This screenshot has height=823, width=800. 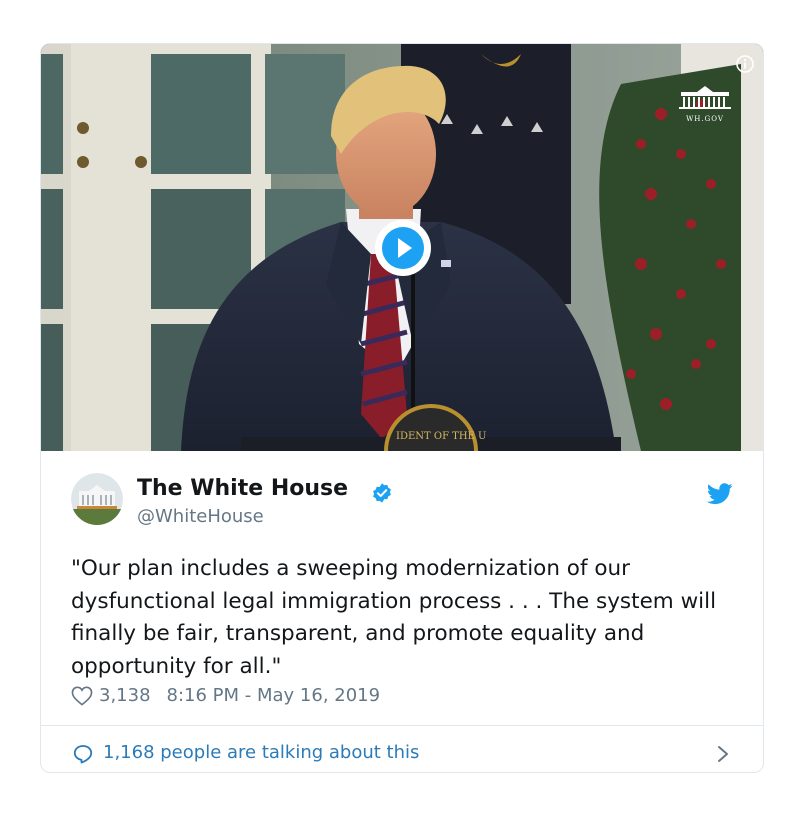 What do you see at coordinates (83, 754) in the screenshot?
I see `speech-bubble-icon` at bounding box center [83, 754].